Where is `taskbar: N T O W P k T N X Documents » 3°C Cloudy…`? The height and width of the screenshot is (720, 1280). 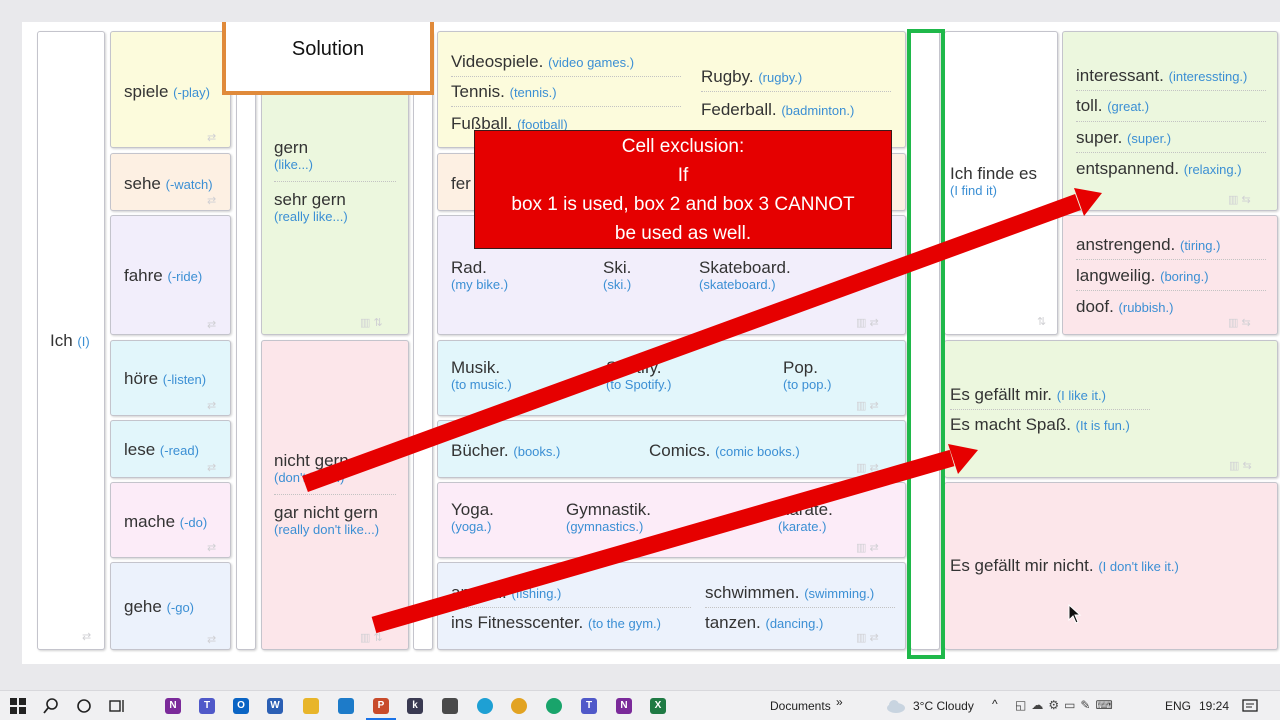
taskbar: N T O W P k T N X Documents » 3°C Cloudy… is located at coordinates (640, 705).